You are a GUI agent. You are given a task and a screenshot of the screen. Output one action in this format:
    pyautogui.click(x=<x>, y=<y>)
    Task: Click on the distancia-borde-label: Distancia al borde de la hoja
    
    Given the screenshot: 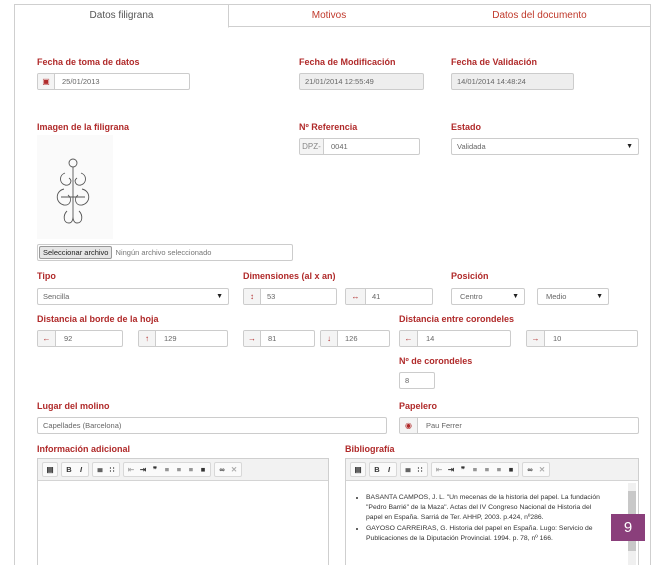 What is the action you would take?
    pyautogui.click(x=98, y=319)
    